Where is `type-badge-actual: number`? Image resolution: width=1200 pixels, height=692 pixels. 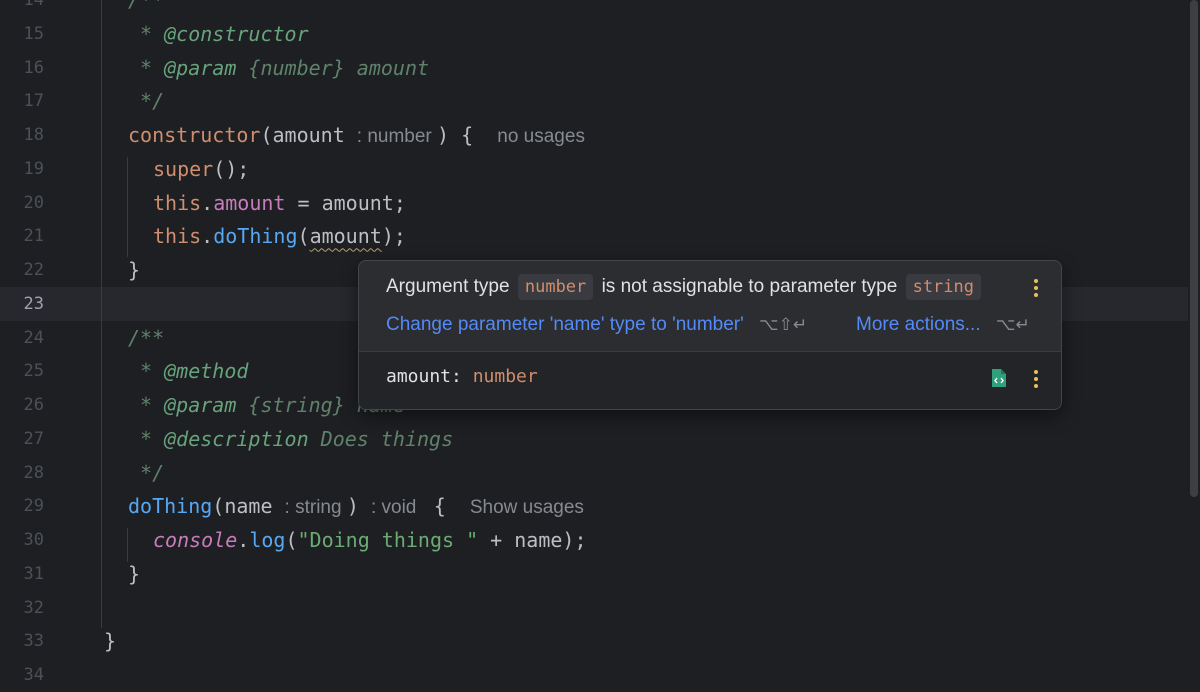
type-badge-actual: number is located at coordinates (555, 287).